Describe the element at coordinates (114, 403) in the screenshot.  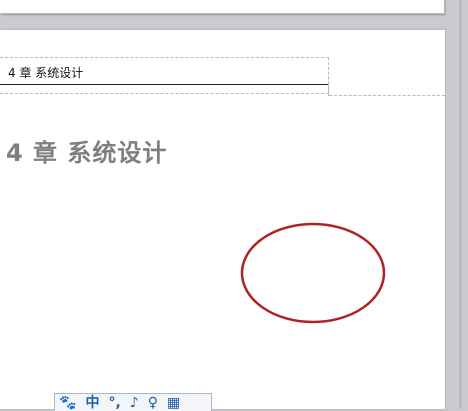
I see `punctuation-icon: °,` at that location.